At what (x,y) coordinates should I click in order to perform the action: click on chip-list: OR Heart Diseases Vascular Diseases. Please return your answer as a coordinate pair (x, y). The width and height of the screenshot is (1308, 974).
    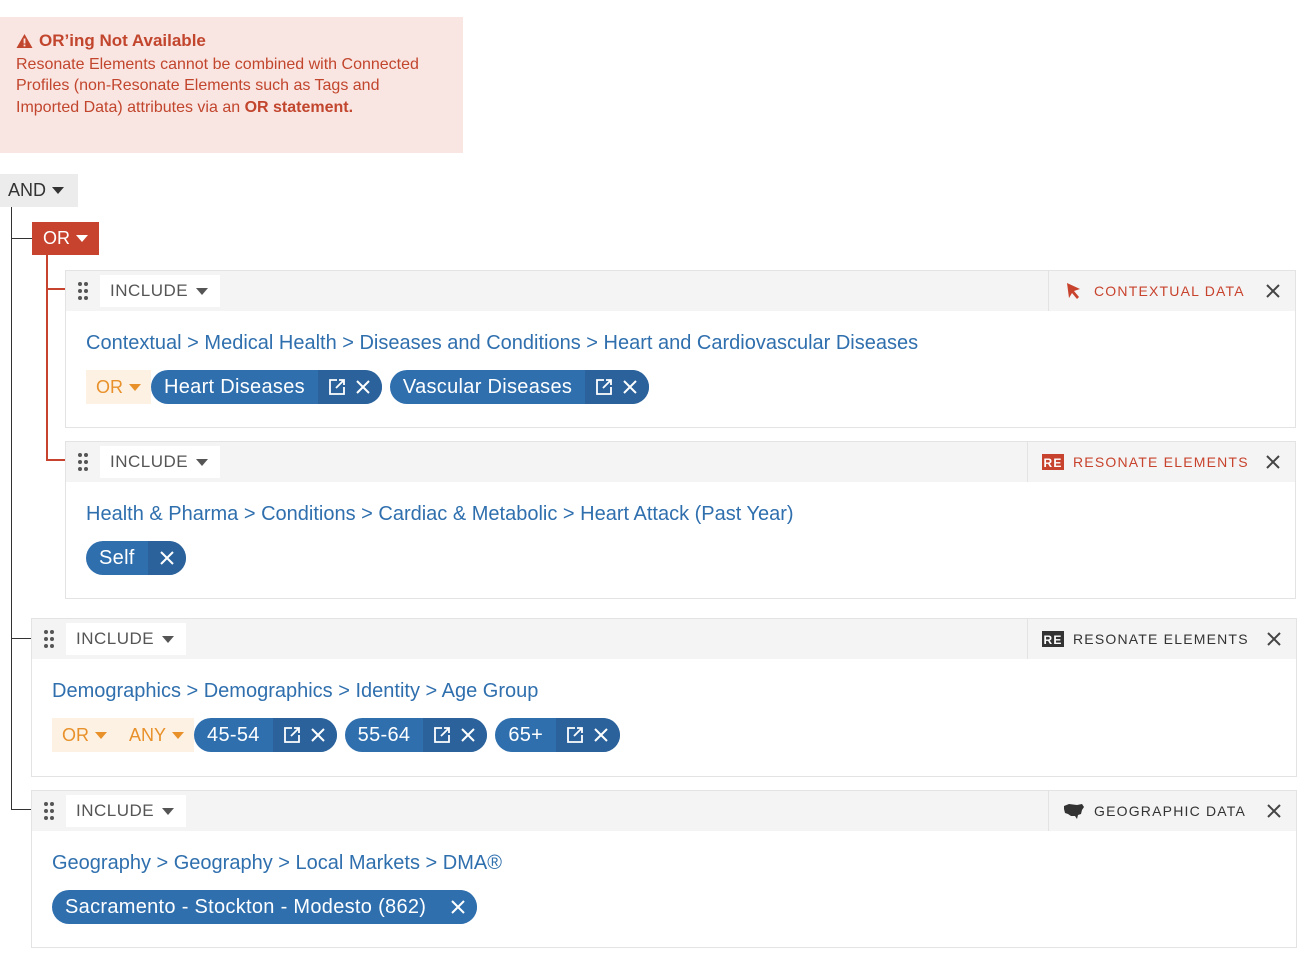
    Looking at the image, I should click on (690, 387).